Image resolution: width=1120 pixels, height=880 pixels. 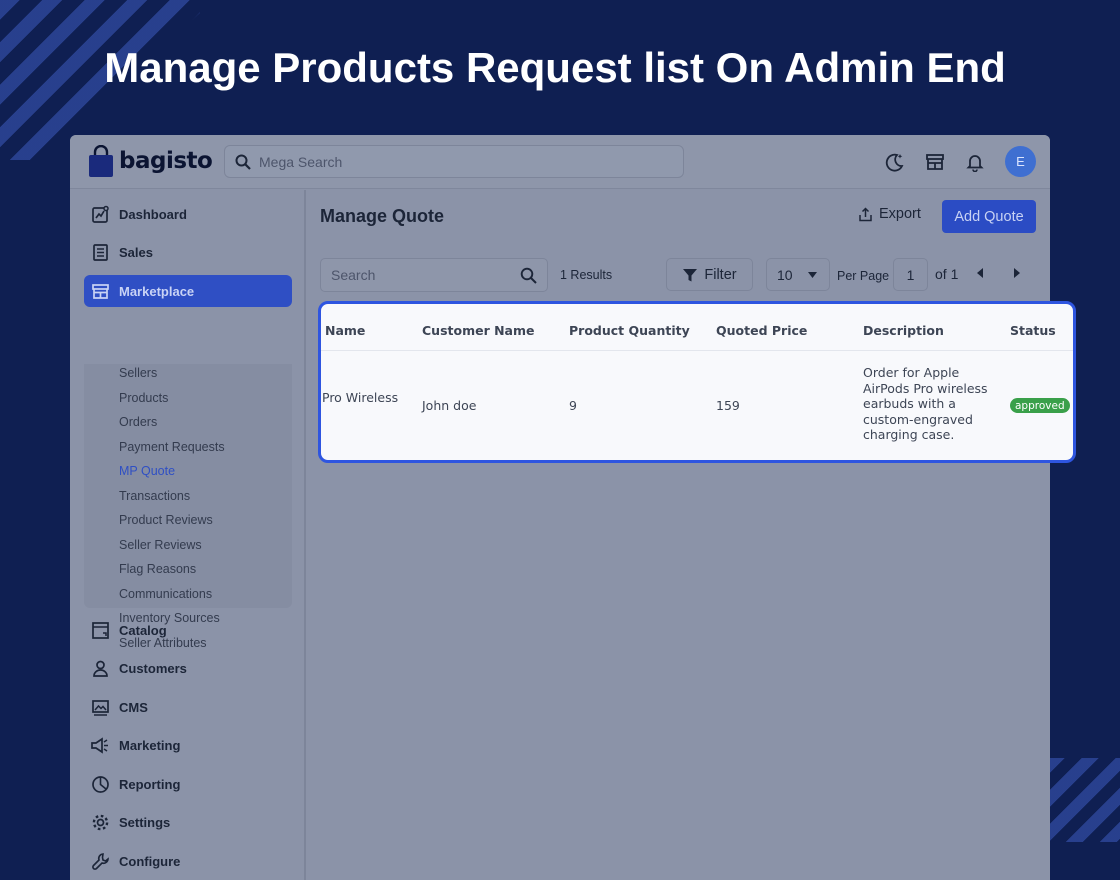 I want to click on sidebar-item-label: Marketing, so click(x=150, y=745).